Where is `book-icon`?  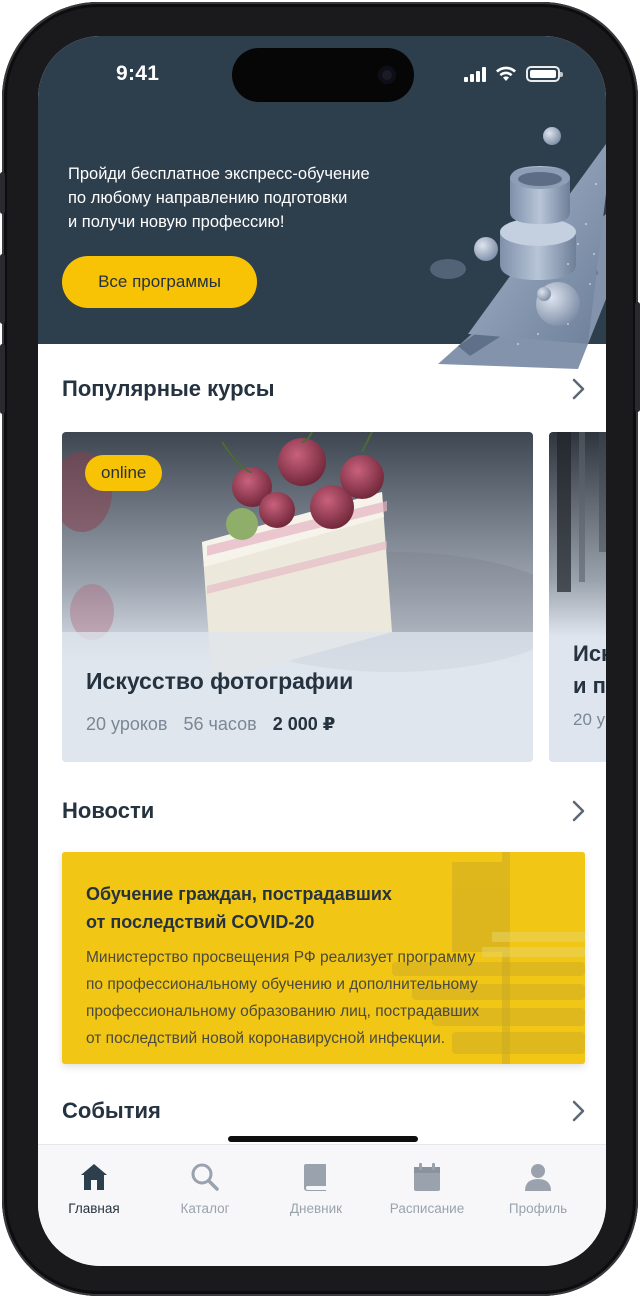
book-icon is located at coordinates (315, 1177).